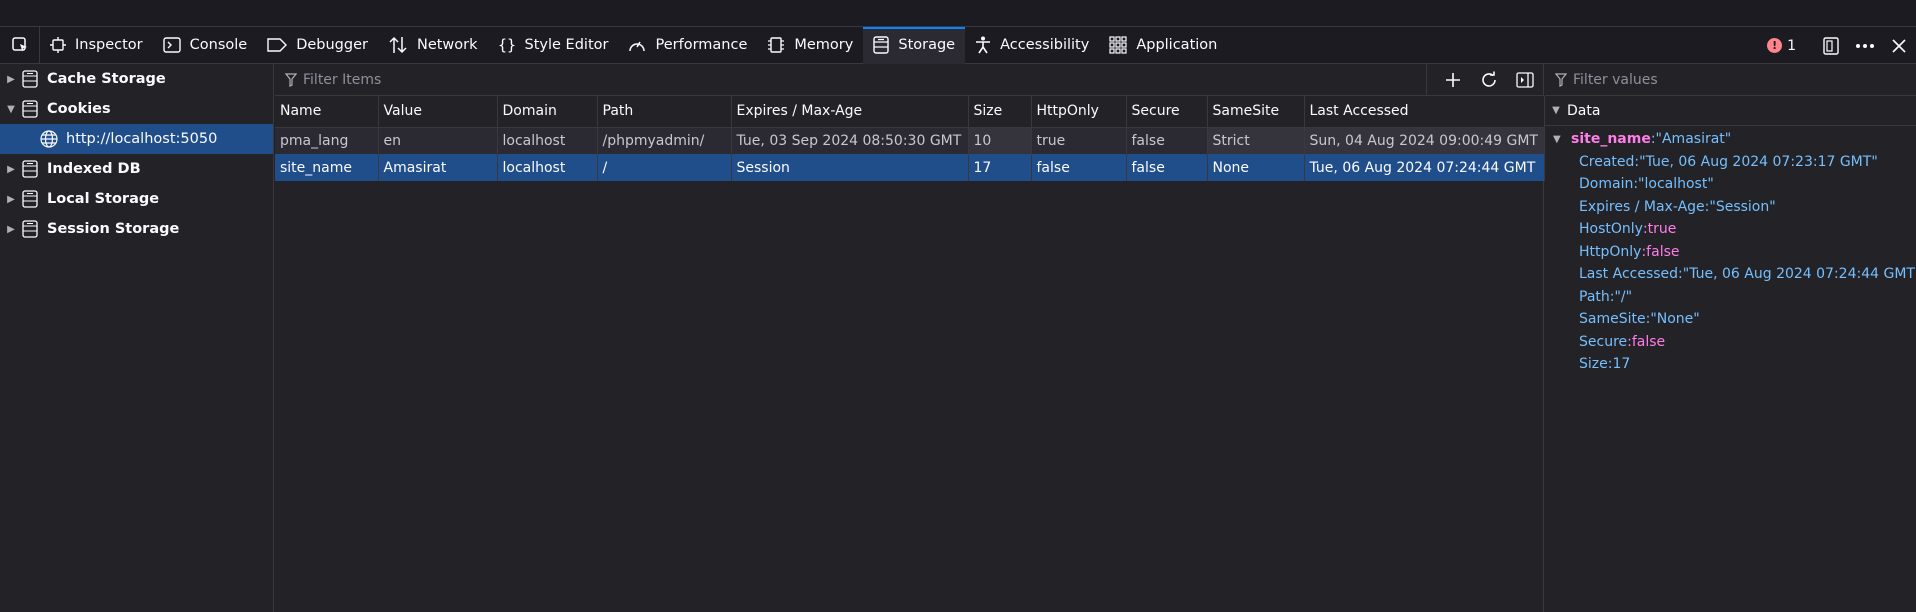 The height and width of the screenshot is (612, 1916). I want to click on tab-application: Application, so click(1163, 45).